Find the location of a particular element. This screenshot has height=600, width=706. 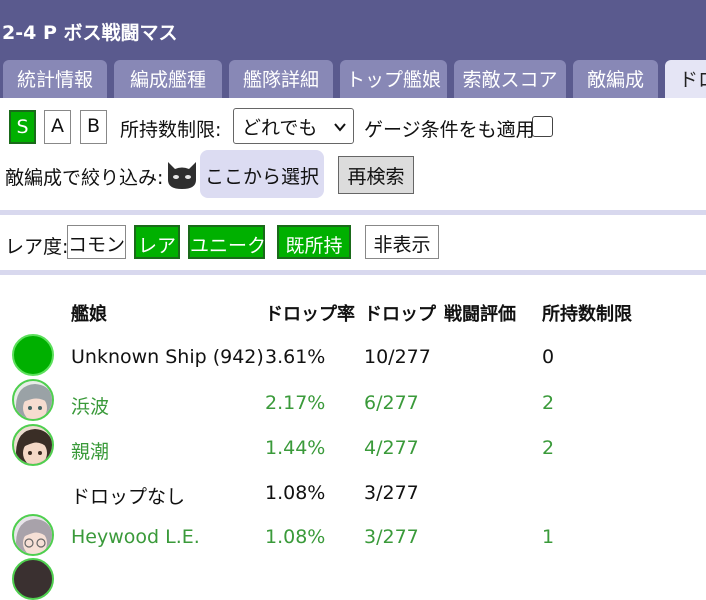

ship-name: ドロップなし is located at coordinates (128, 495).